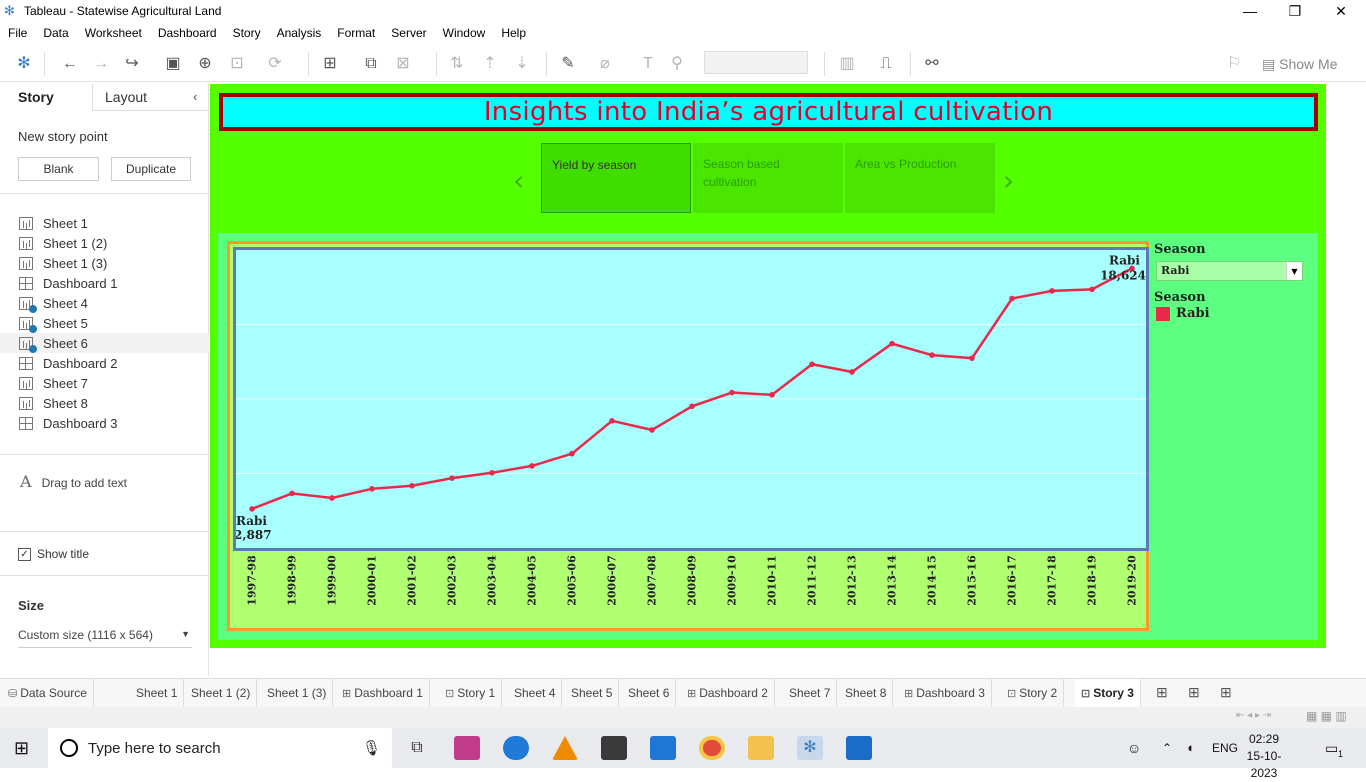 Image resolution: width=1366 pixels, height=782 pixels. What do you see at coordinates (297, 693) in the screenshot?
I see `sheet-tab: Sheet 1 (3)` at bounding box center [297, 693].